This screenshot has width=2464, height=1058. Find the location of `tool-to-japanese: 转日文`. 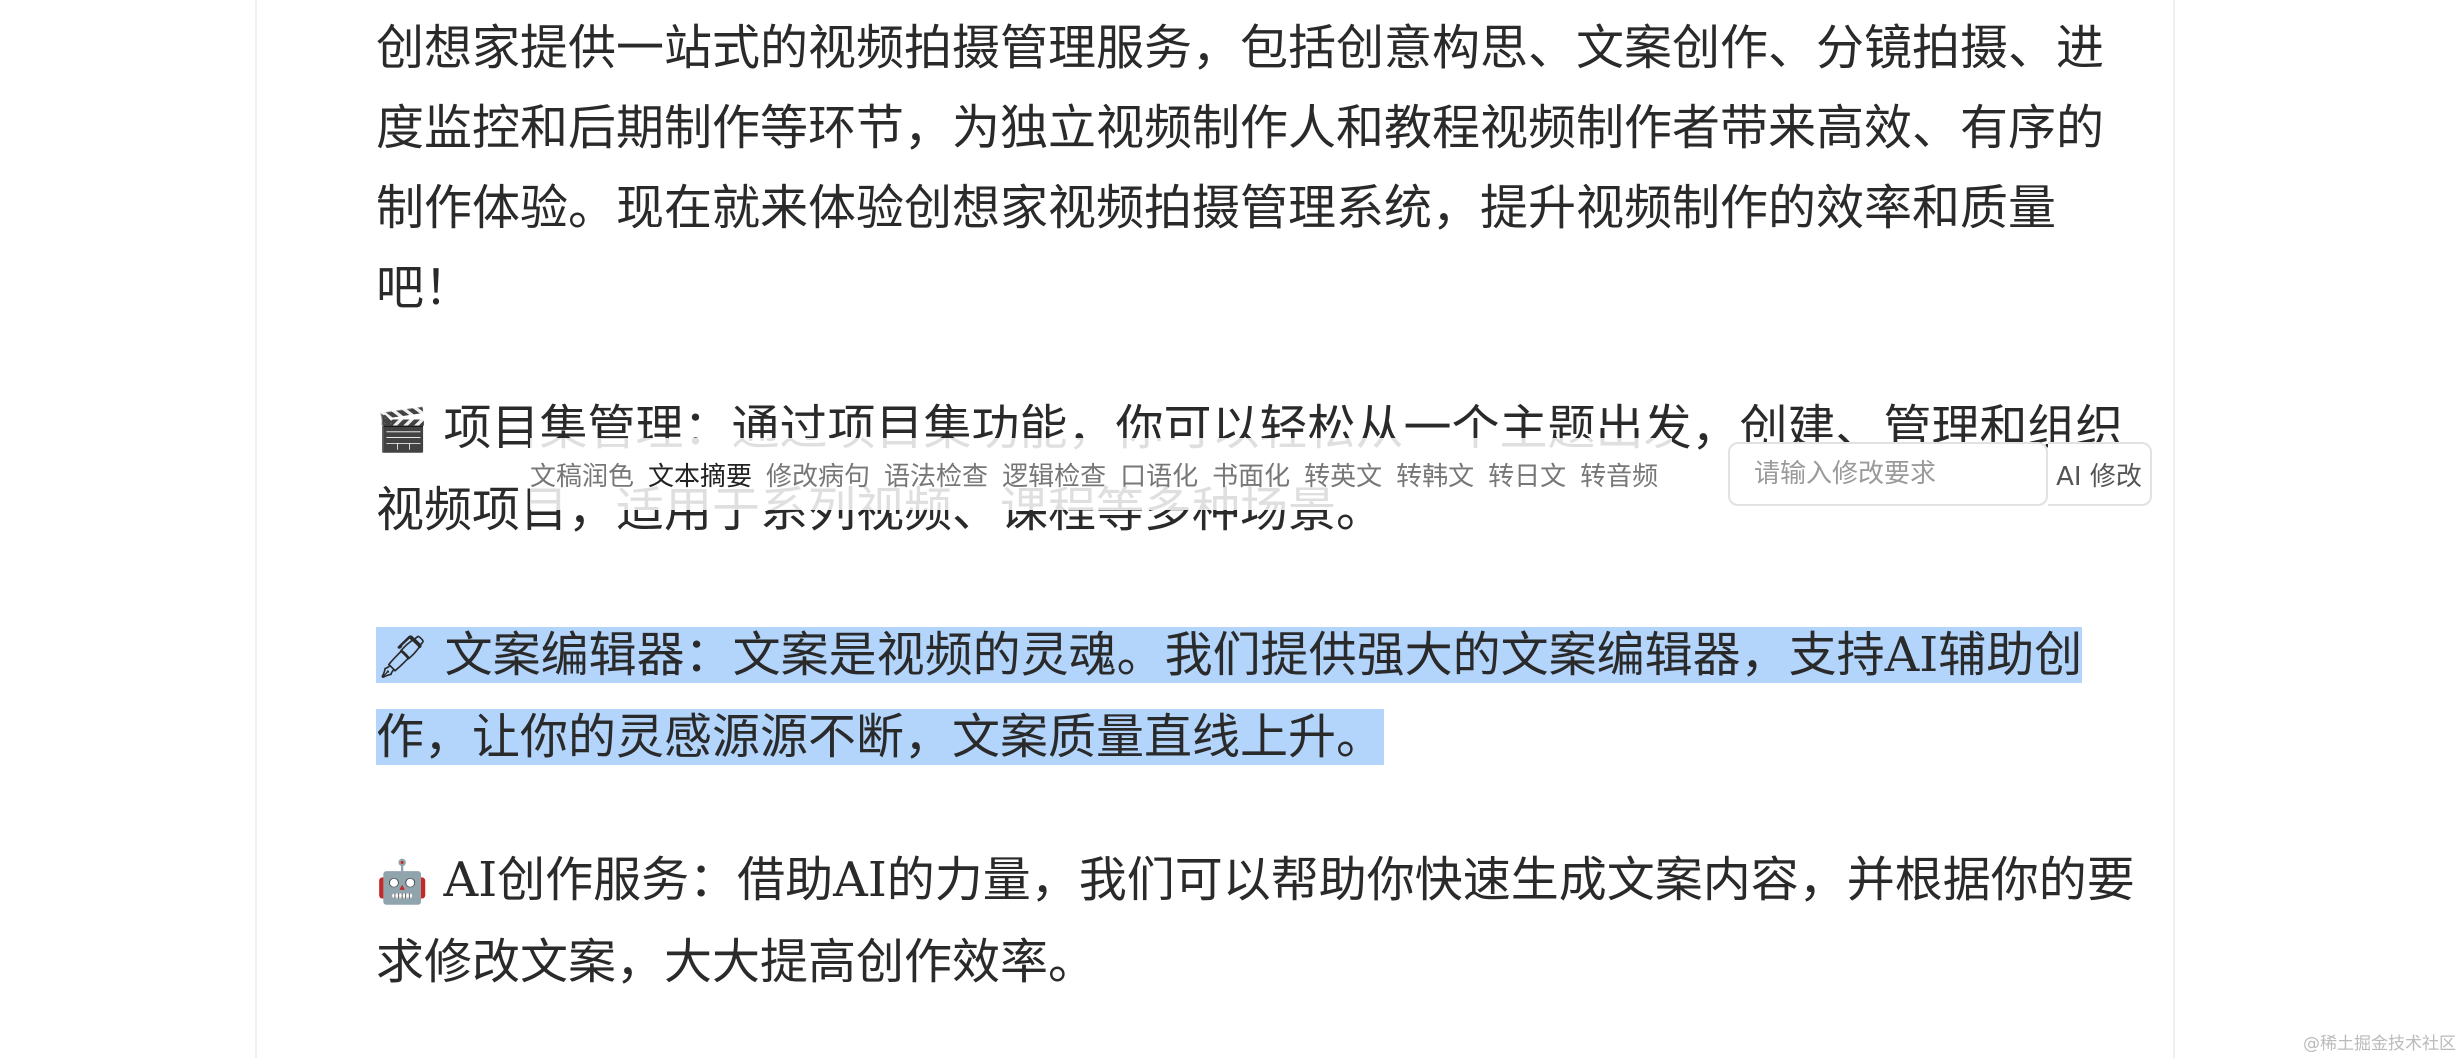

tool-to-japanese: 转日文 is located at coordinates (1527, 474).